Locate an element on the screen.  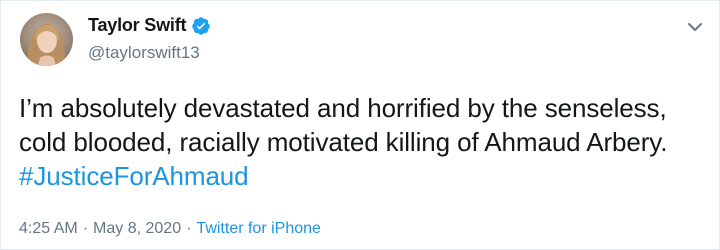
avatar is located at coordinates (46, 39).